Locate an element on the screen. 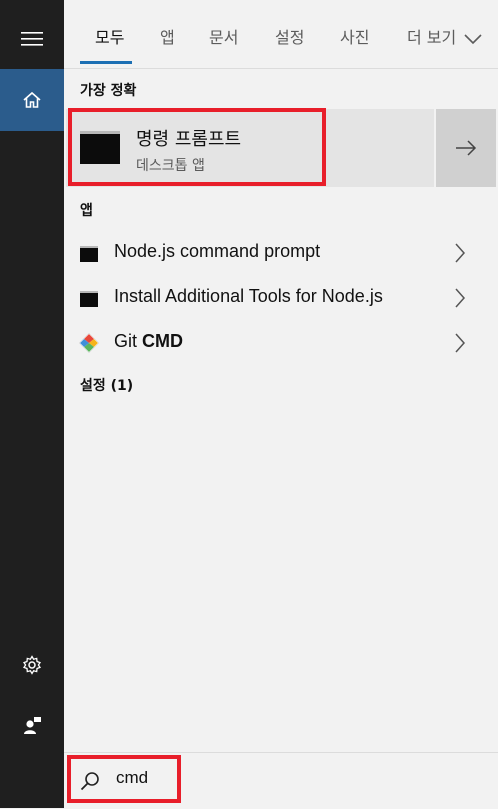  app-label: Install Additional Tools for Node.js is located at coordinates (248, 296).